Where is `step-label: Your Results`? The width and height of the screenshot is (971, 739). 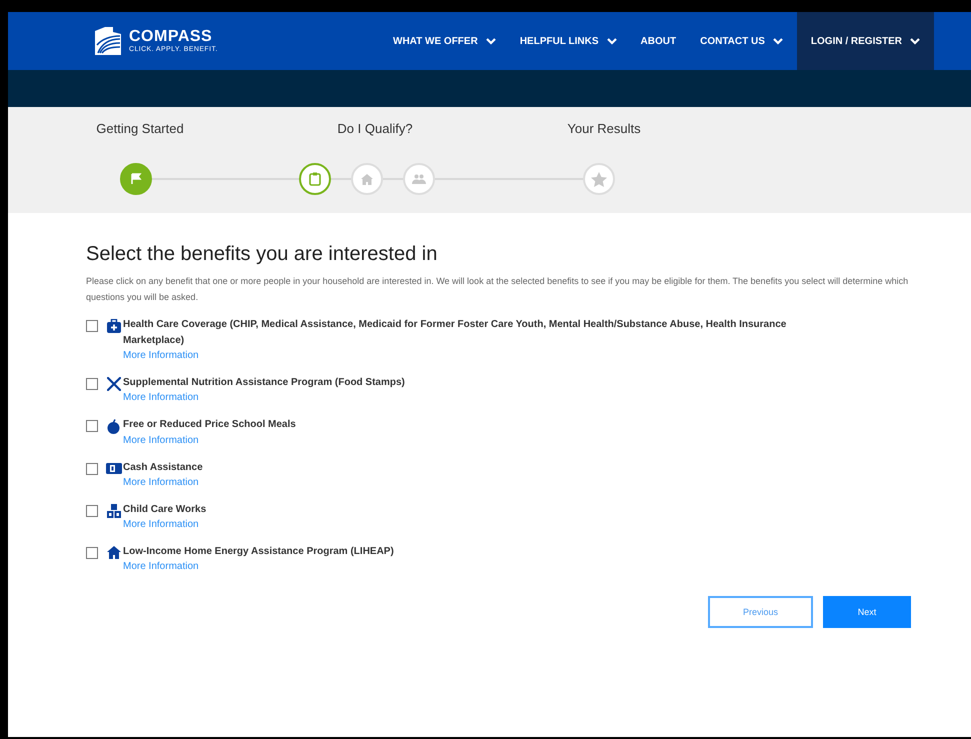
step-label: Your Results is located at coordinates (604, 129).